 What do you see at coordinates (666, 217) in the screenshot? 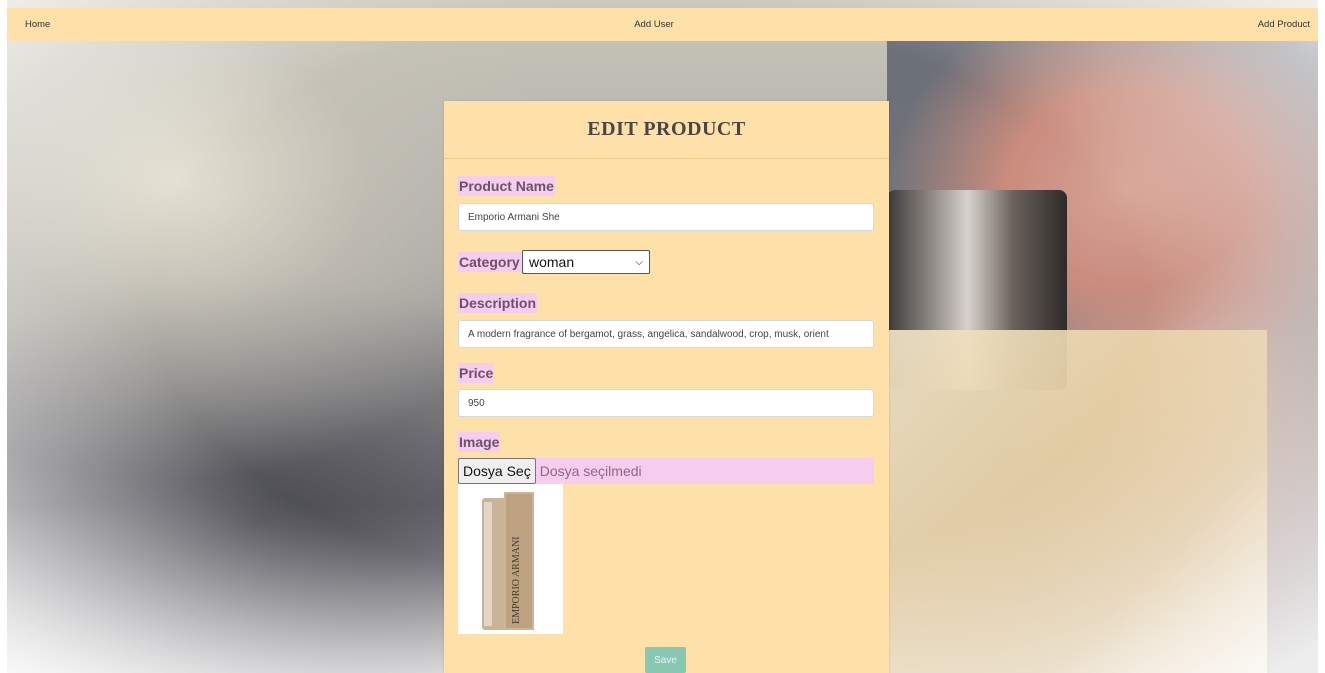
I see `product-name-input: Emporio Armani She` at bounding box center [666, 217].